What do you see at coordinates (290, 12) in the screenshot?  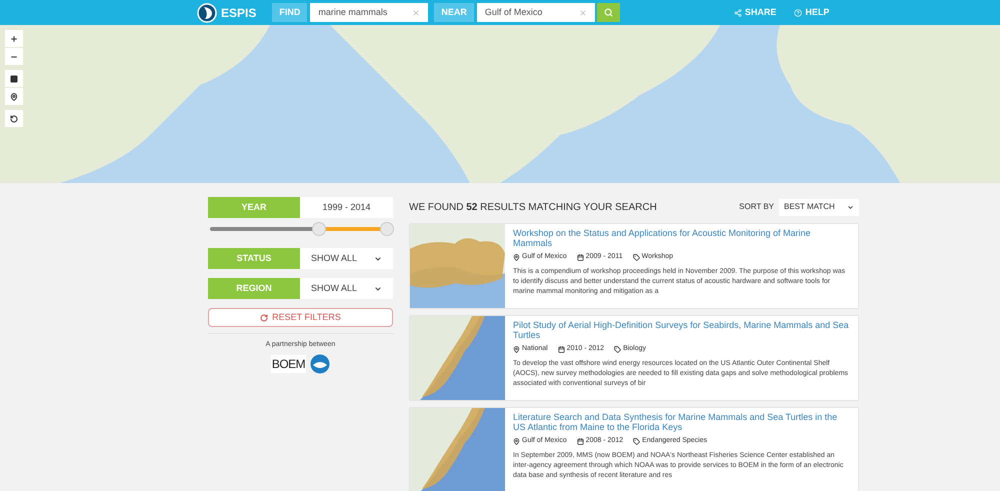 I see `find-label: FIND` at bounding box center [290, 12].